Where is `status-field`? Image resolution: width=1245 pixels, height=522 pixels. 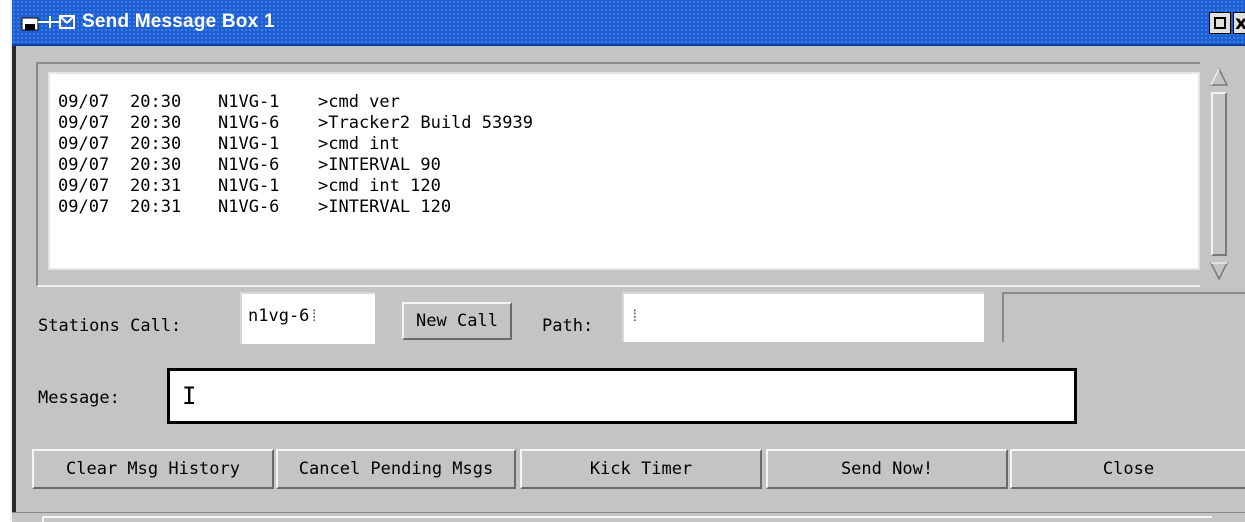
status-field is located at coordinates (1123, 317).